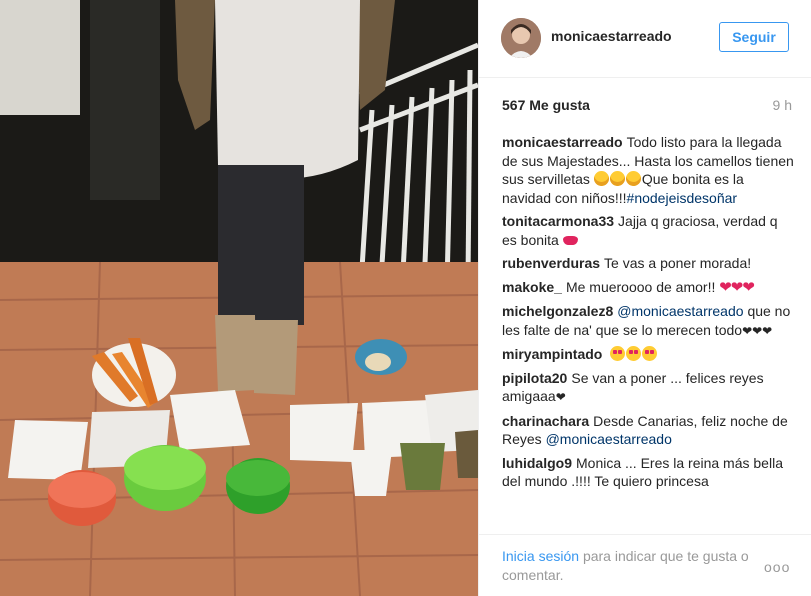 This screenshot has width=811, height=596. Describe the element at coordinates (560, 397) in the screenshot. I see `black-heart-emoji-icon: ❤` at that location.